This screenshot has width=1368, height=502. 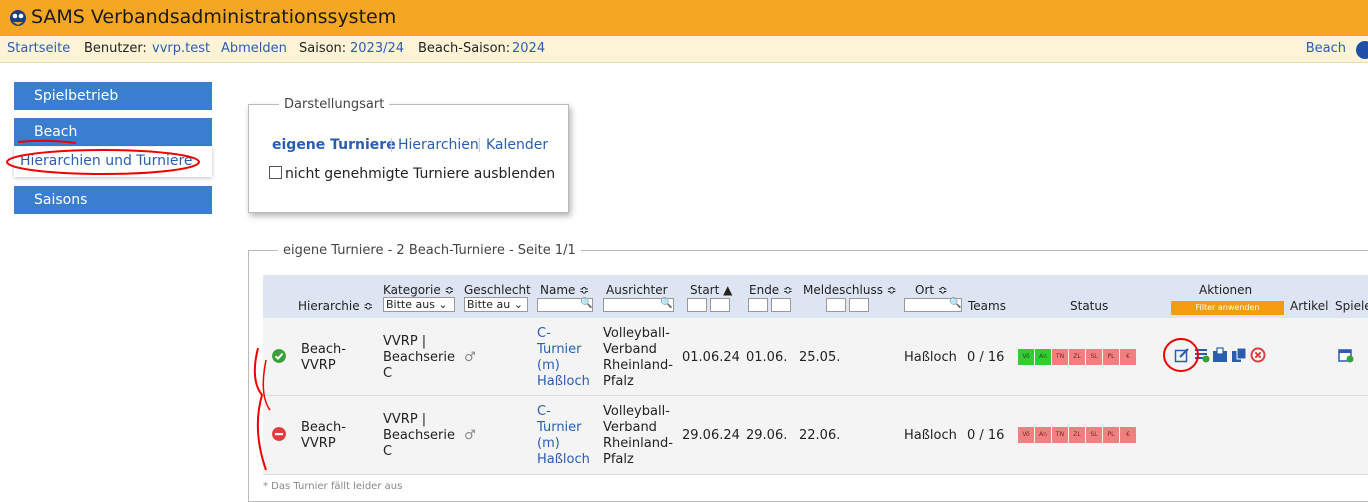 What do you see at coordinates (758, 305) in the screenshot?
I see `ende-from-input` at bounding box center [758, 305].